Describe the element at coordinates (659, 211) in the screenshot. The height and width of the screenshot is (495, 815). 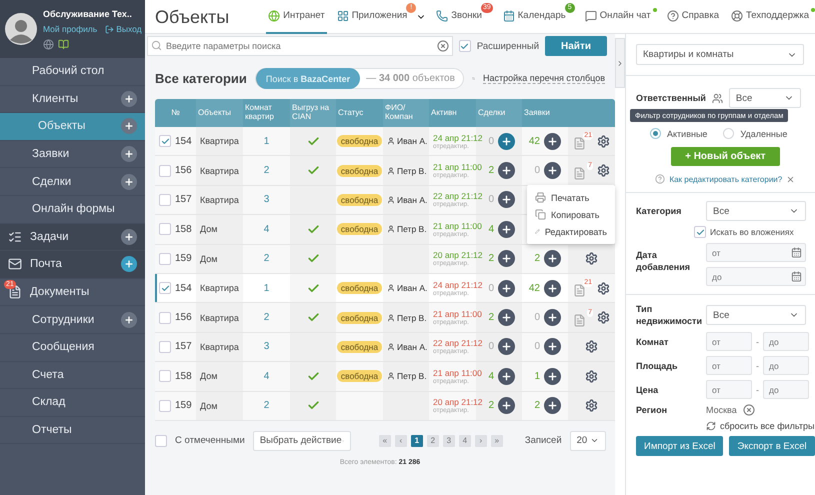
I see `field-label: Категория` at that location.